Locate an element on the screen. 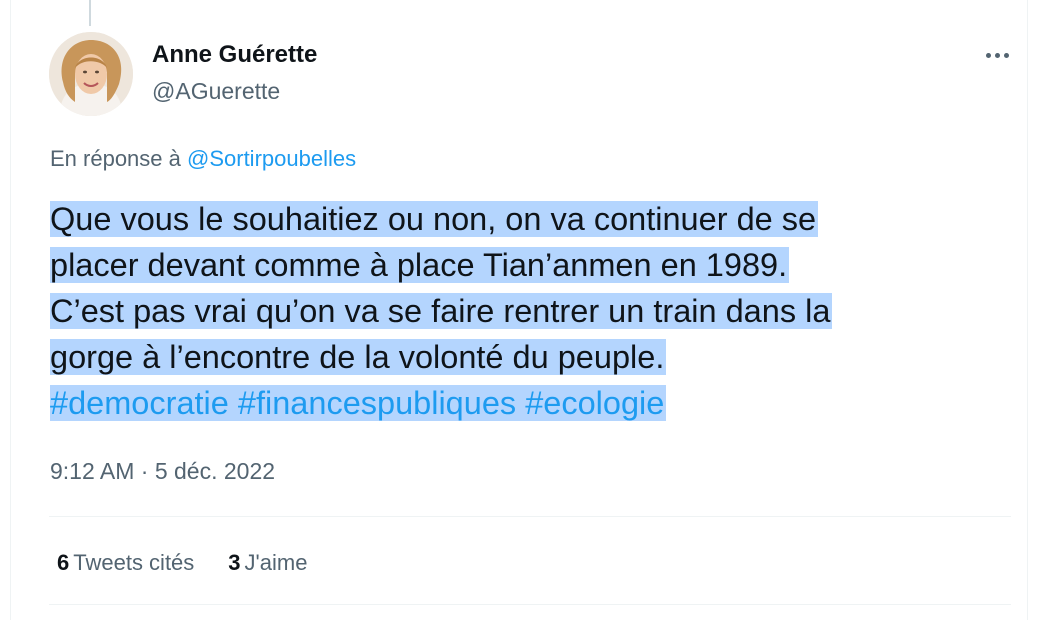 The width and height of the screenshot is (1044, 620). quote-tweets-stat: 6 Tweets cités is located at coordinates (125, 563).